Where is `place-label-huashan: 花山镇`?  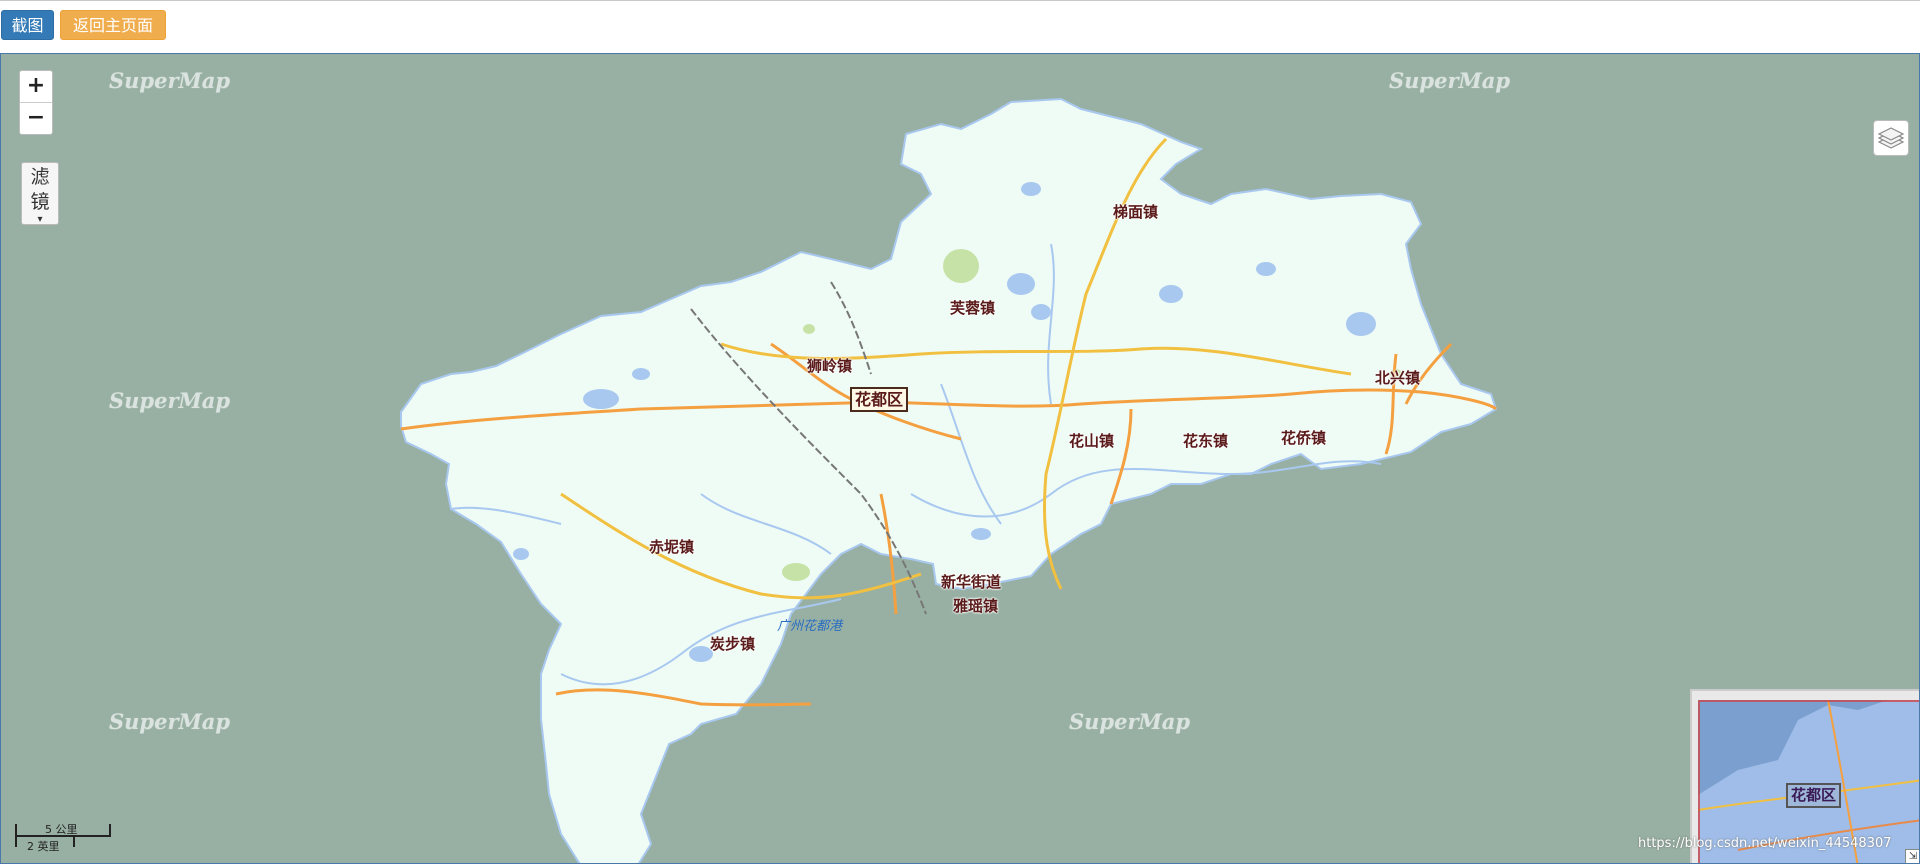
place-label-huashan: 花山镇 is located at coordinates (1092, 441).